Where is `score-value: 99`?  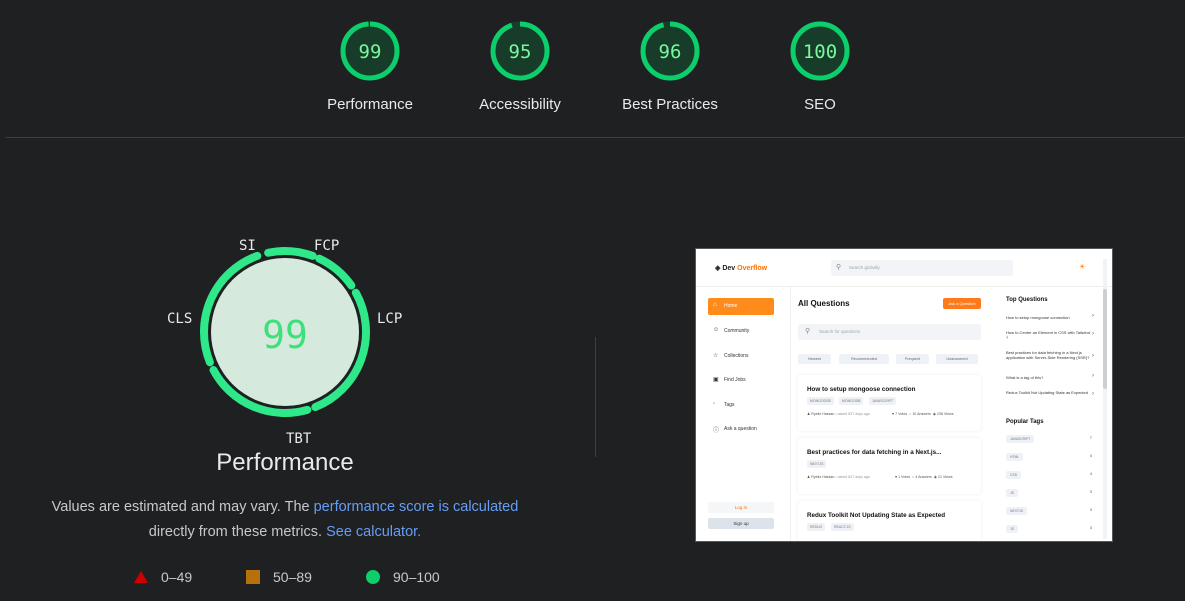
score-value: 99 is located at coordinates (370, 52).